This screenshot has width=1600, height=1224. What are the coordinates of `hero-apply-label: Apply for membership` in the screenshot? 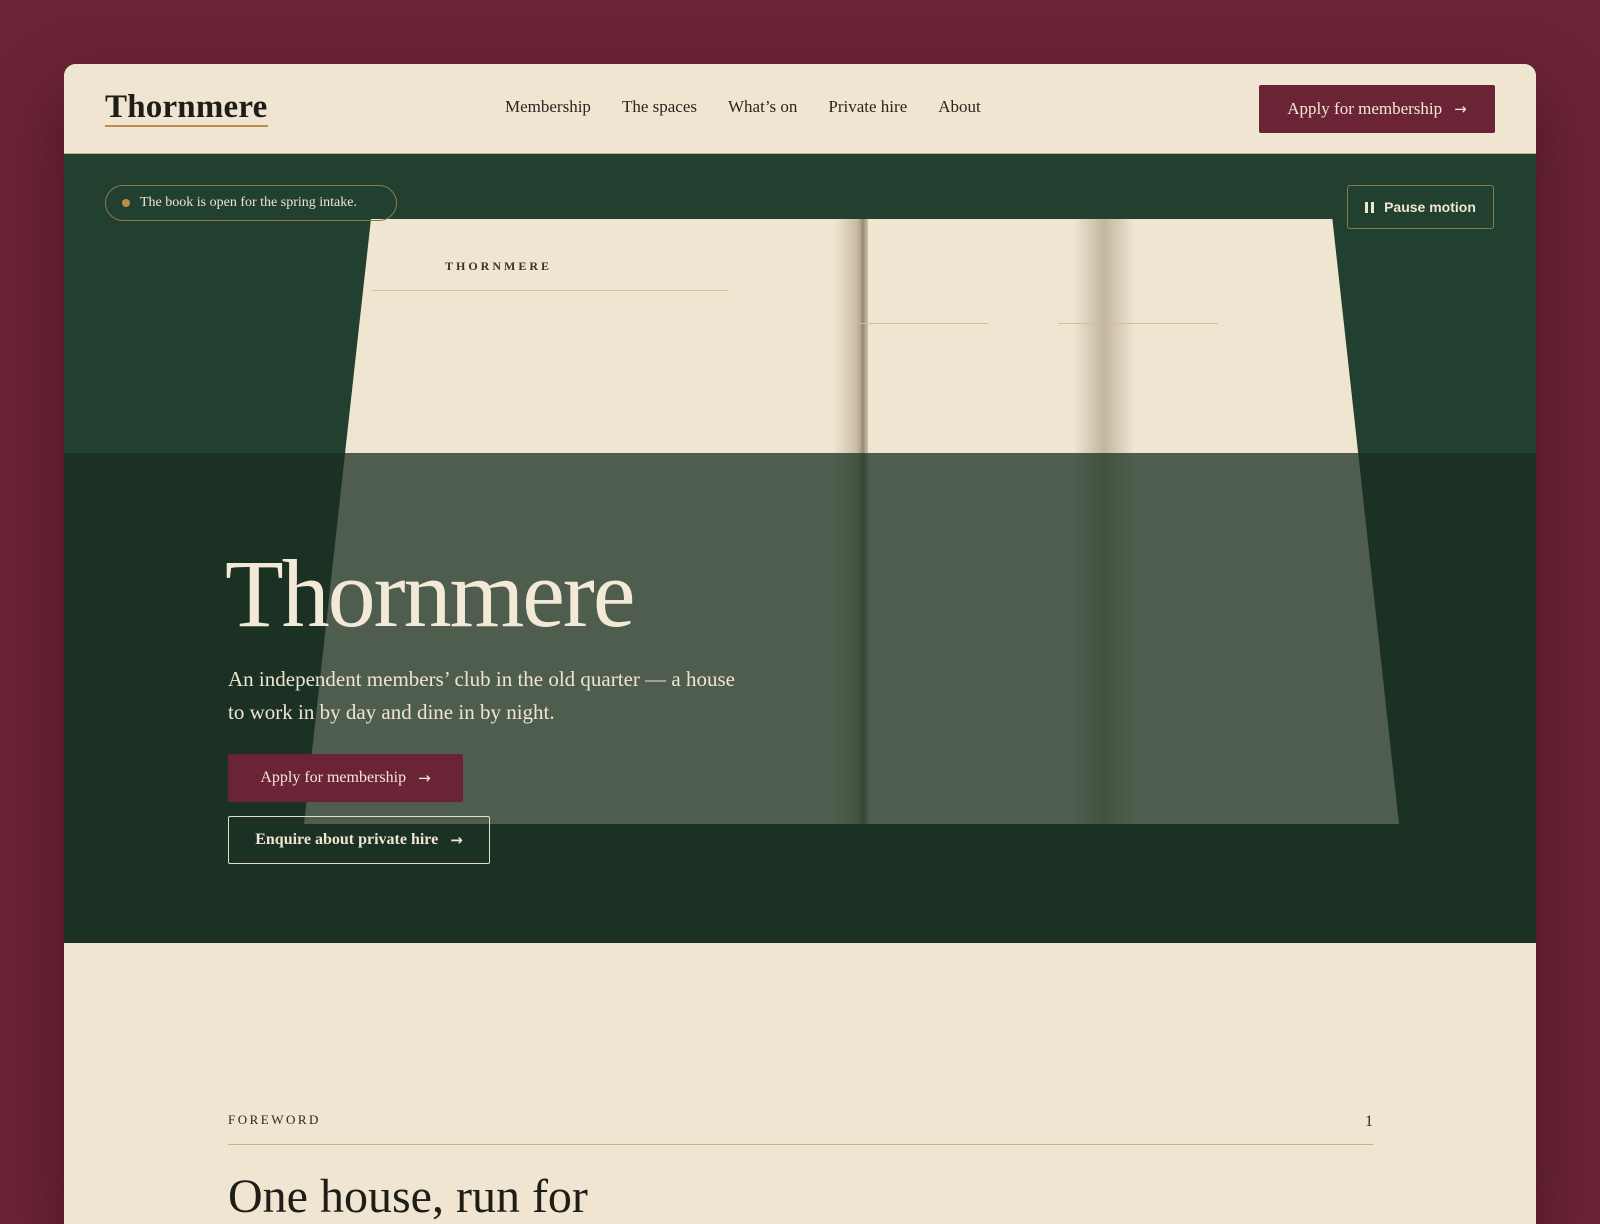 It's located at (333, 777).